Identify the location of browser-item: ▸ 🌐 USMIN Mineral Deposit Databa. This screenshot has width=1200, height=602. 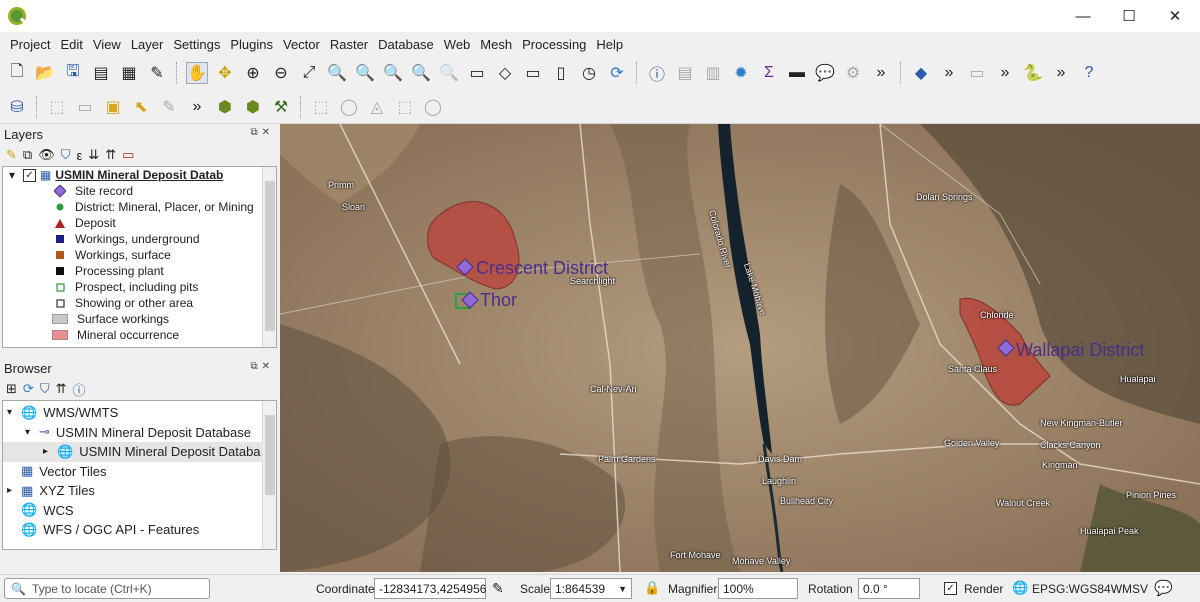
(139, 452).